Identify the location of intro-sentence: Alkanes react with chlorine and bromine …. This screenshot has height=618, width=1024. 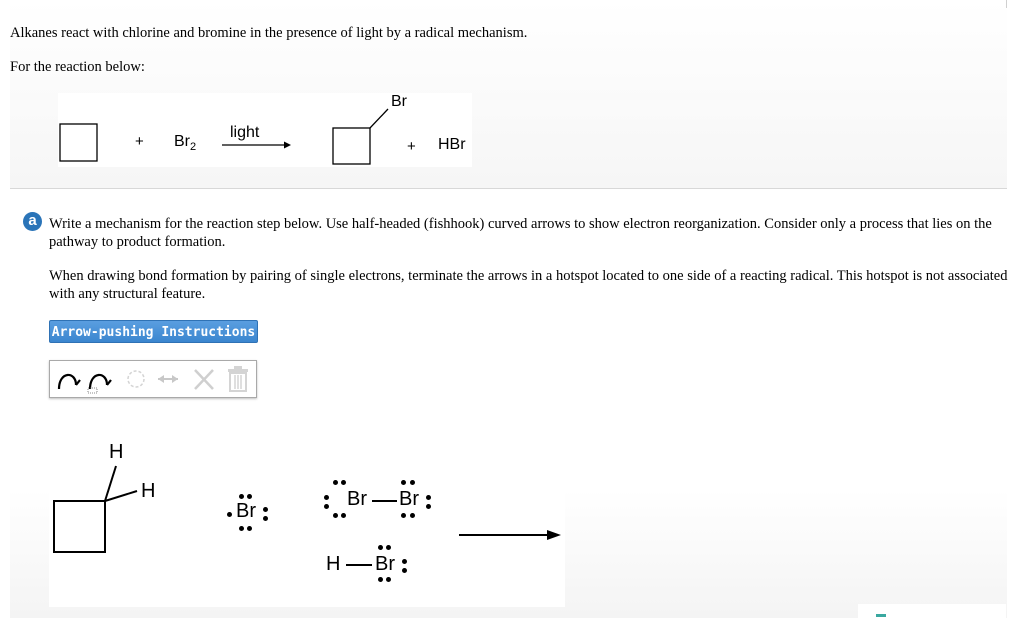
(269, 33).